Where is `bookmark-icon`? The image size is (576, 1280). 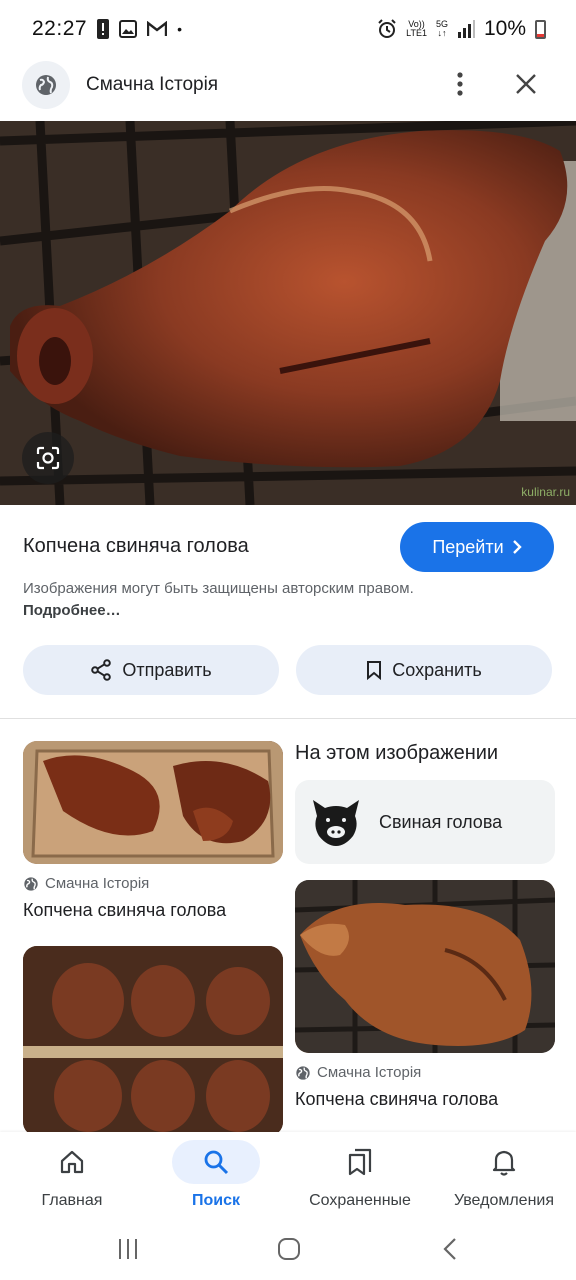 bookmark-icon is located at coordinates (374, 670).